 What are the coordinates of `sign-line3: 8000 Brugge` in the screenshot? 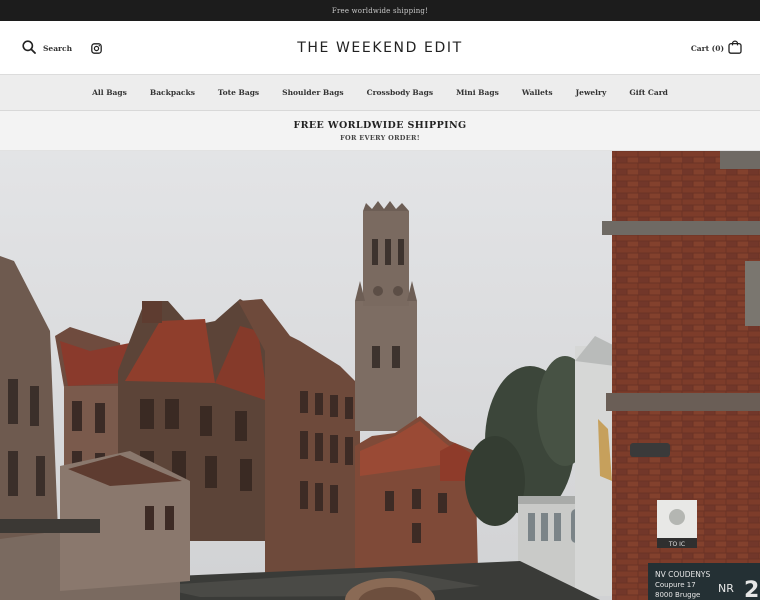 It's located at (677, 595).